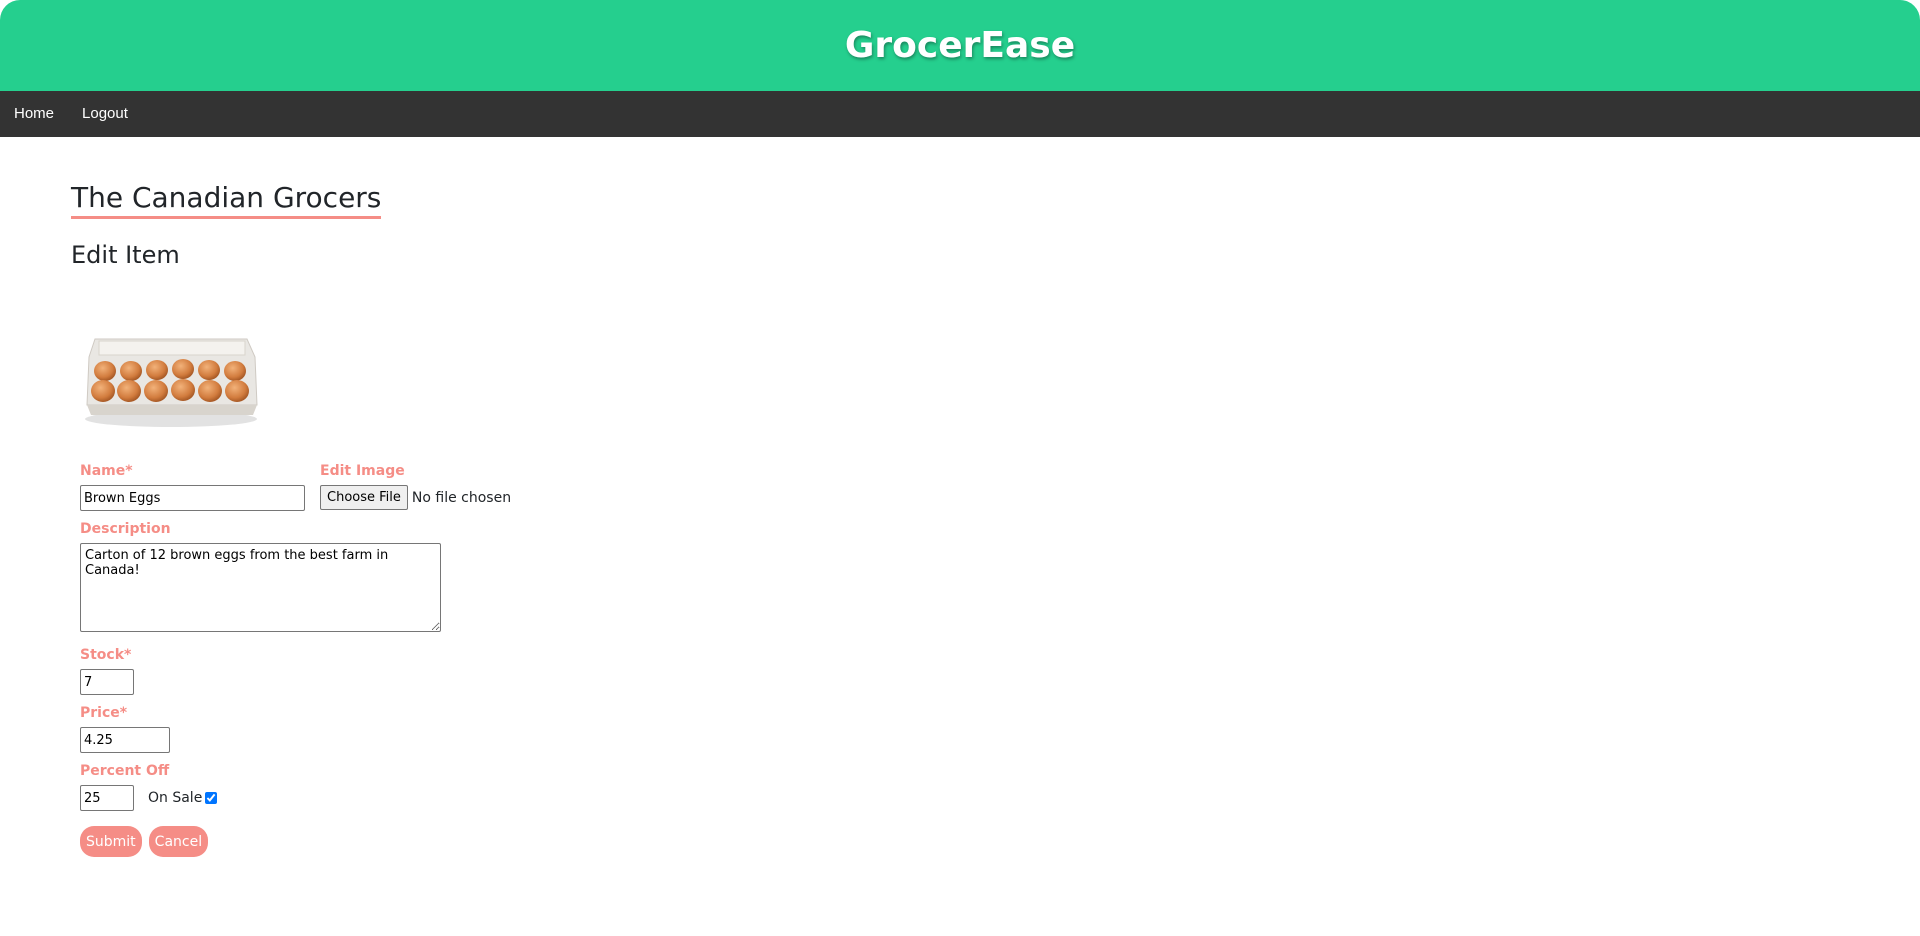 Image resolution: width=1920 pixels, height=936 pixels. Describe the element at coordinates (125, 740) in the screenshot. I see `price-input` at that location.